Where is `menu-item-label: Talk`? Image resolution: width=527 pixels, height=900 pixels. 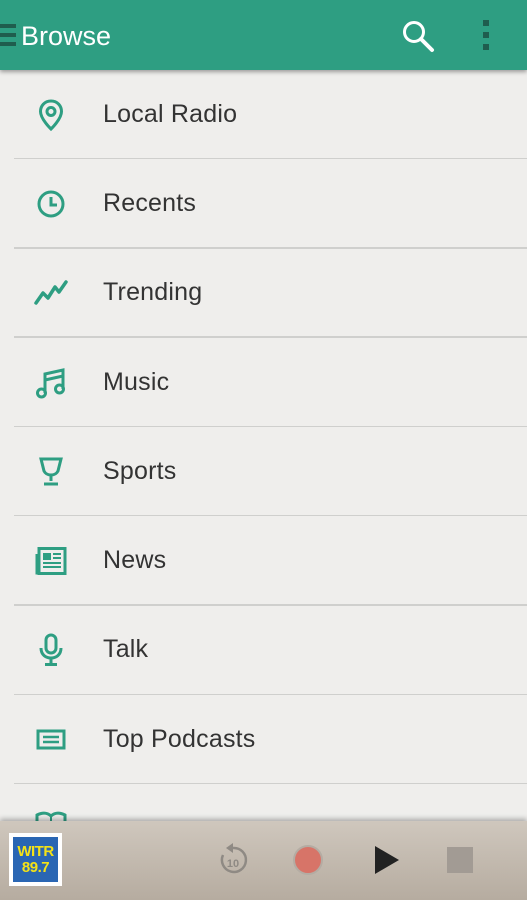
menu-item-label: Talk is located at coordinates (126, 649).